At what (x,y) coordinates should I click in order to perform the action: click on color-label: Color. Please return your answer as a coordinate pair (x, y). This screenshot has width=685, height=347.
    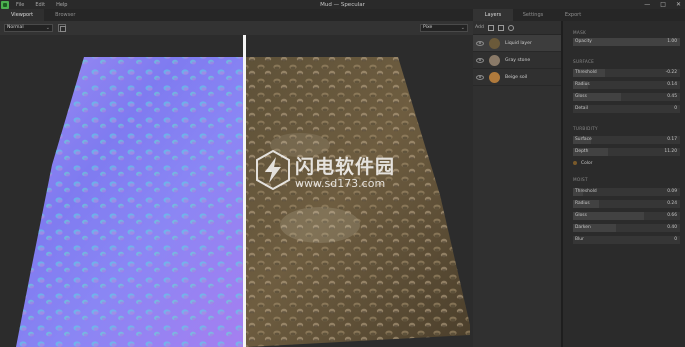
    Looking at the image, I should click on (587, 163).